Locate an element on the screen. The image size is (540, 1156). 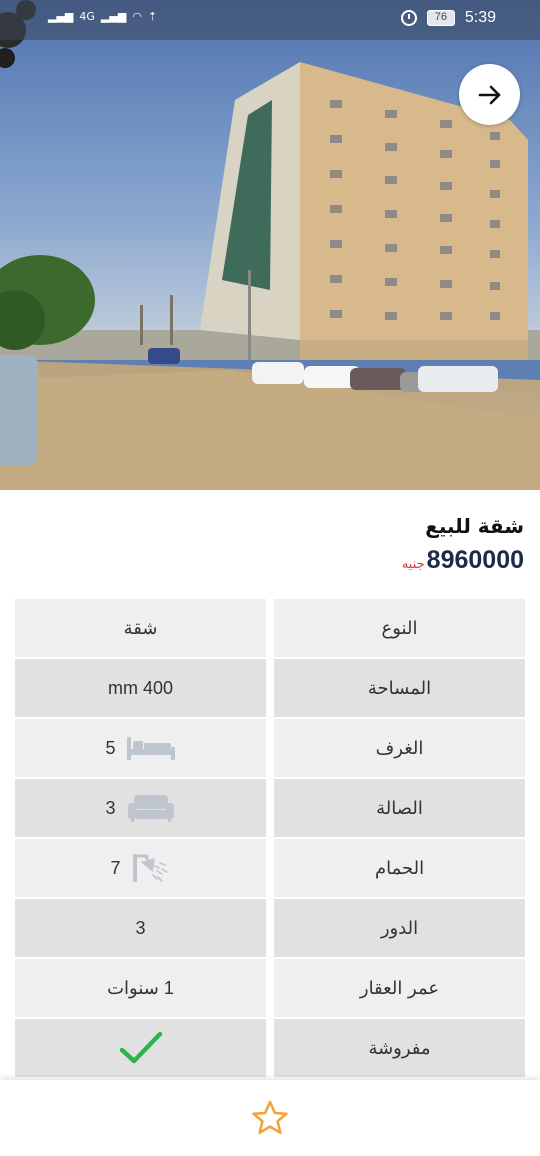
bed-icon is located at coordinates (150, 748).